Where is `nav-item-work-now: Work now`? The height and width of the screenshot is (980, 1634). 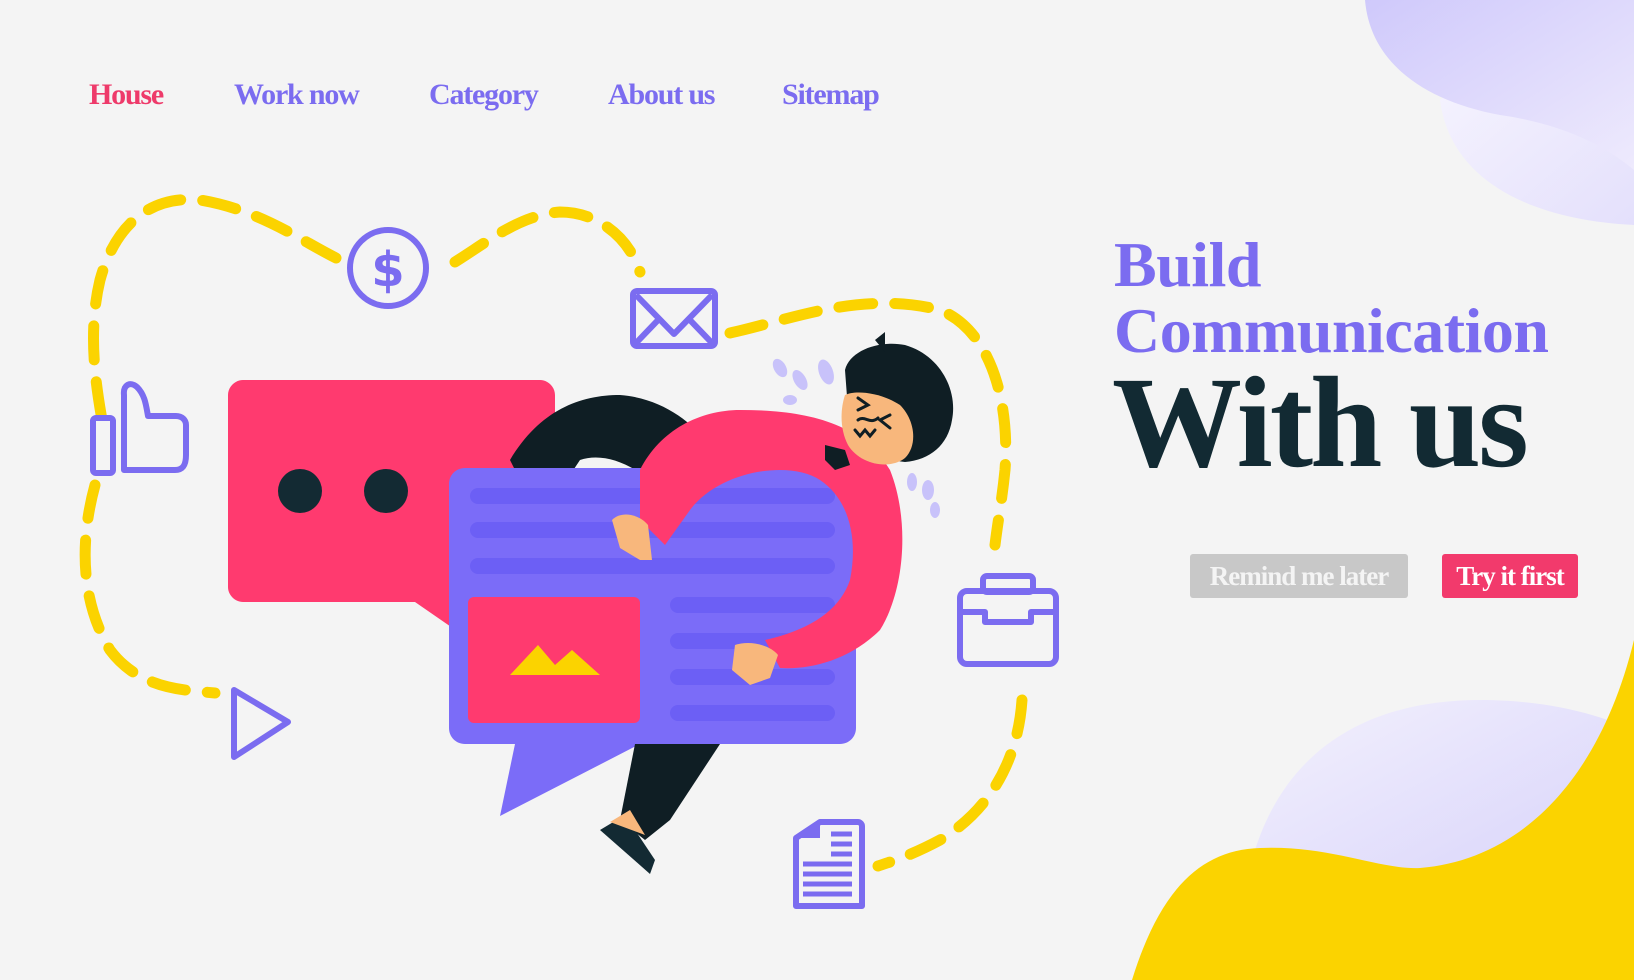 nav-item-work-now: Work now is located at coordinates (297, 95).